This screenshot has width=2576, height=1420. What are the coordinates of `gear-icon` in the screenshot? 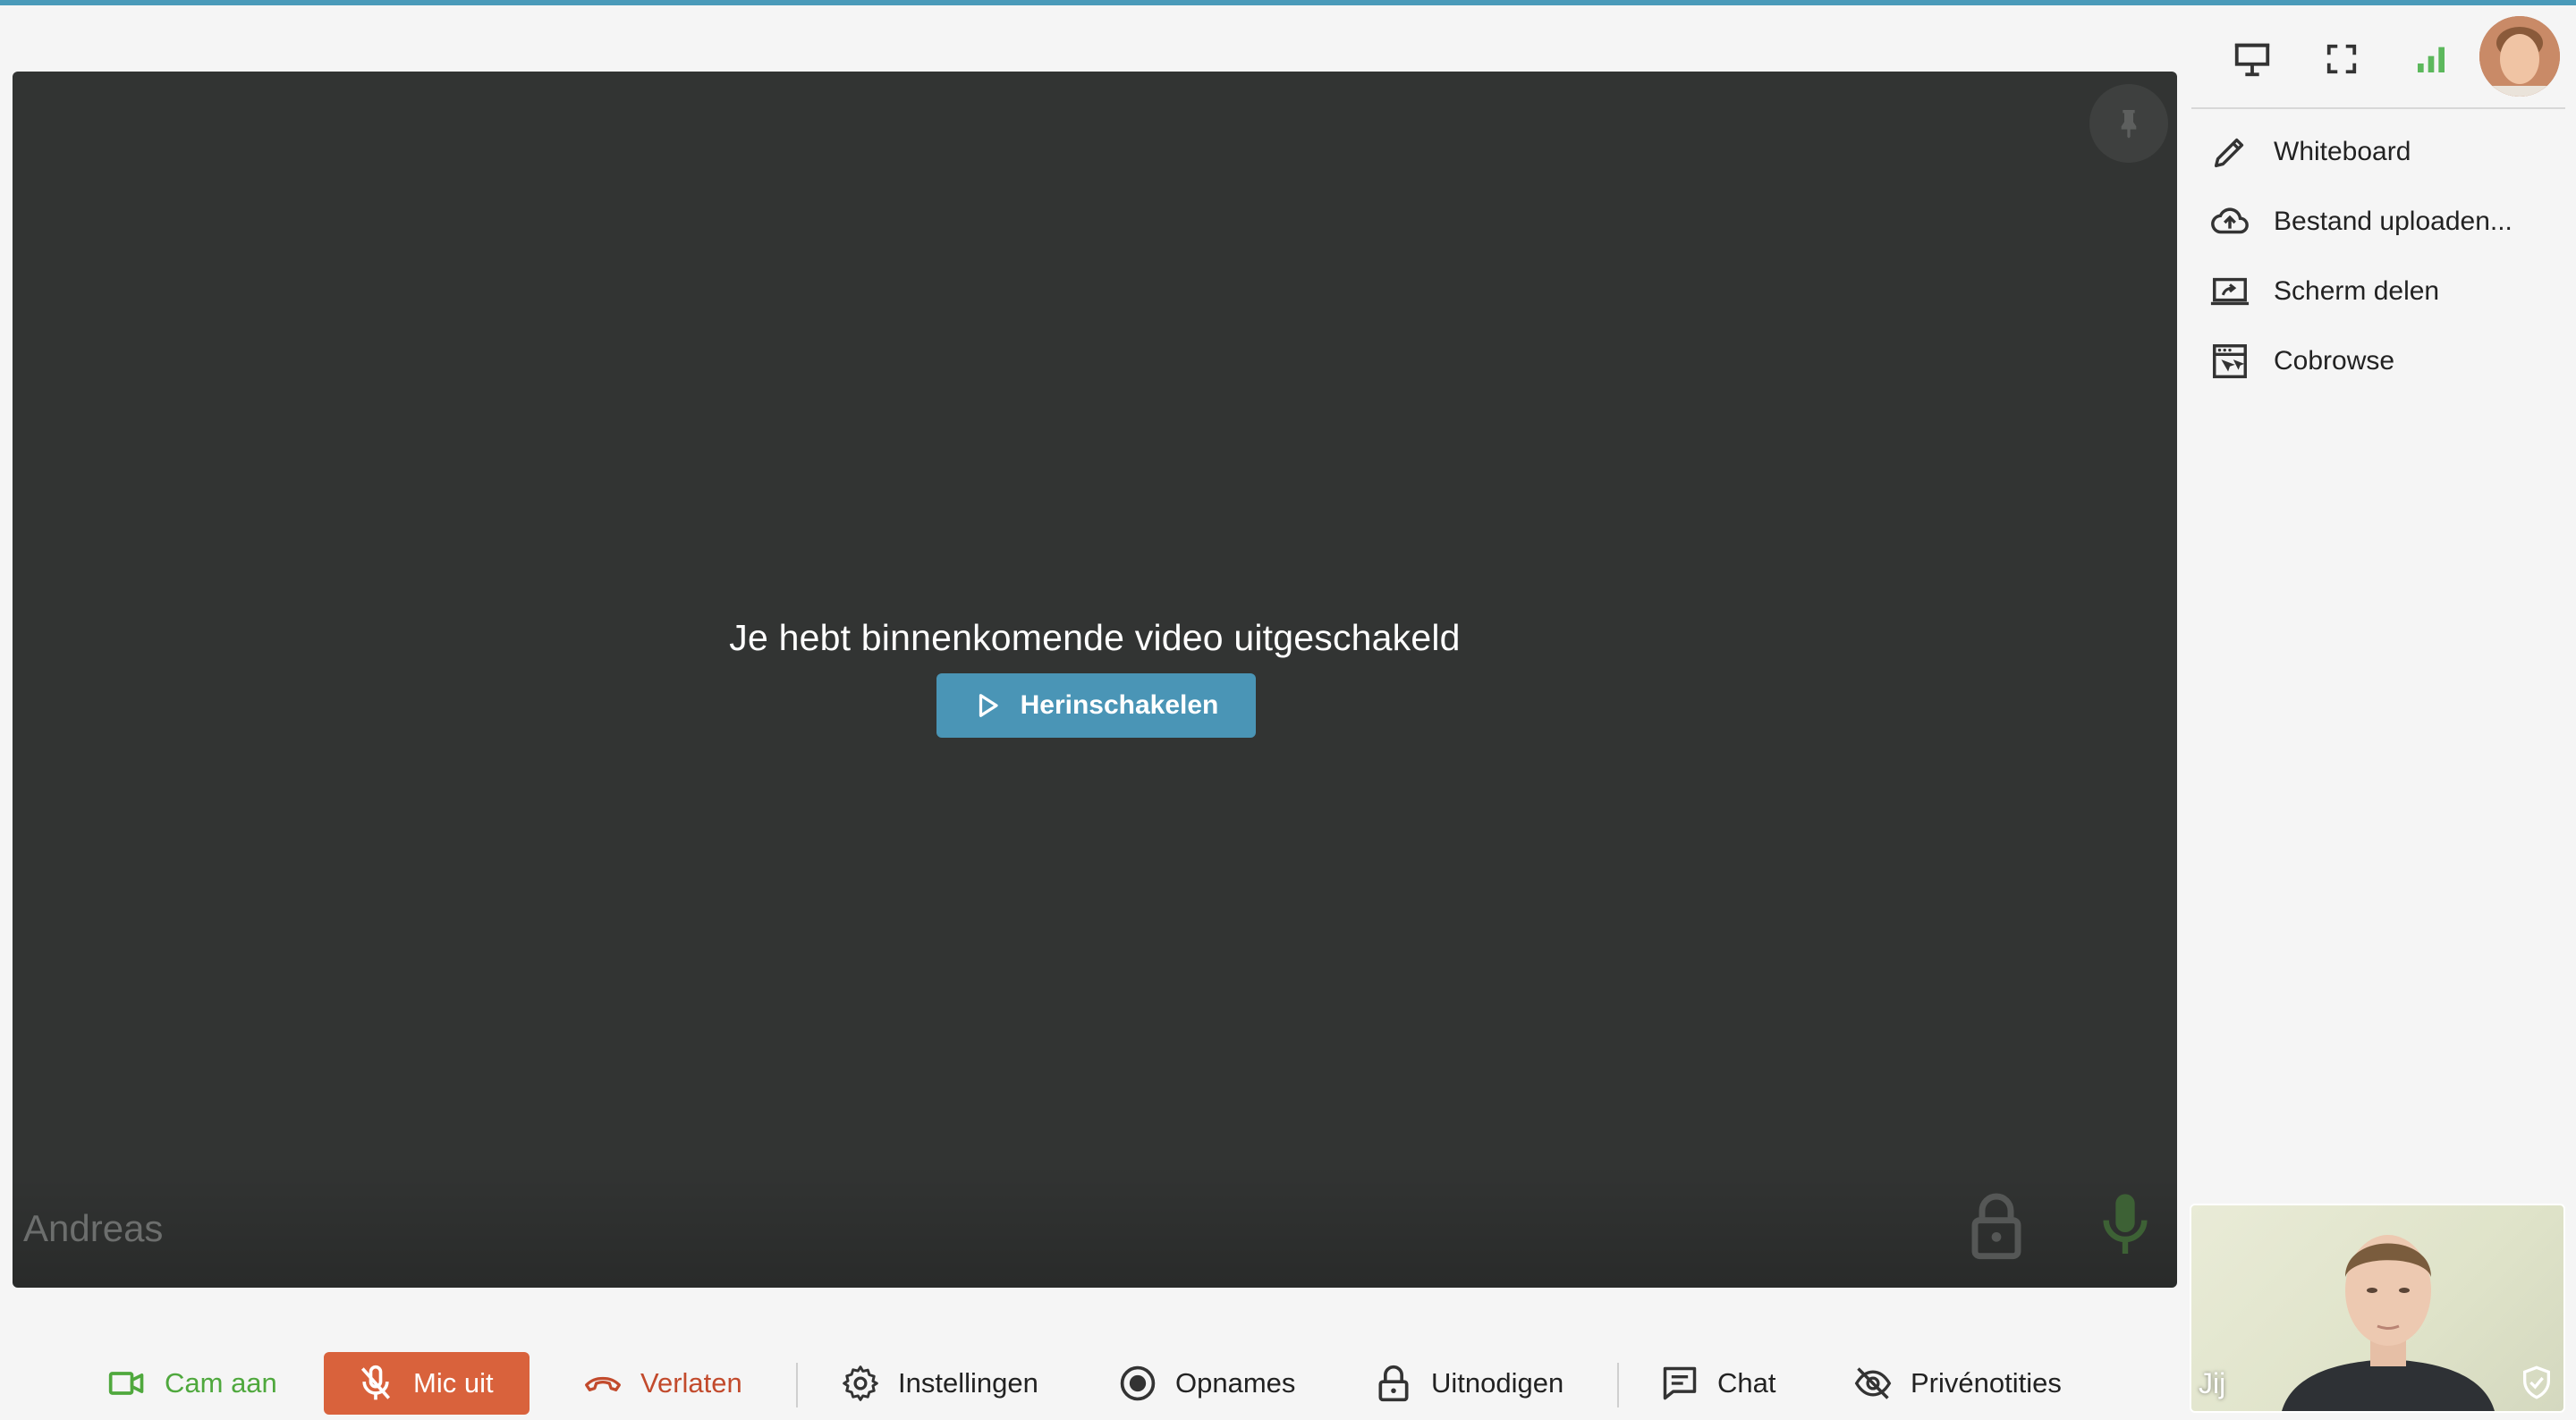 It's located at (860, 1383).